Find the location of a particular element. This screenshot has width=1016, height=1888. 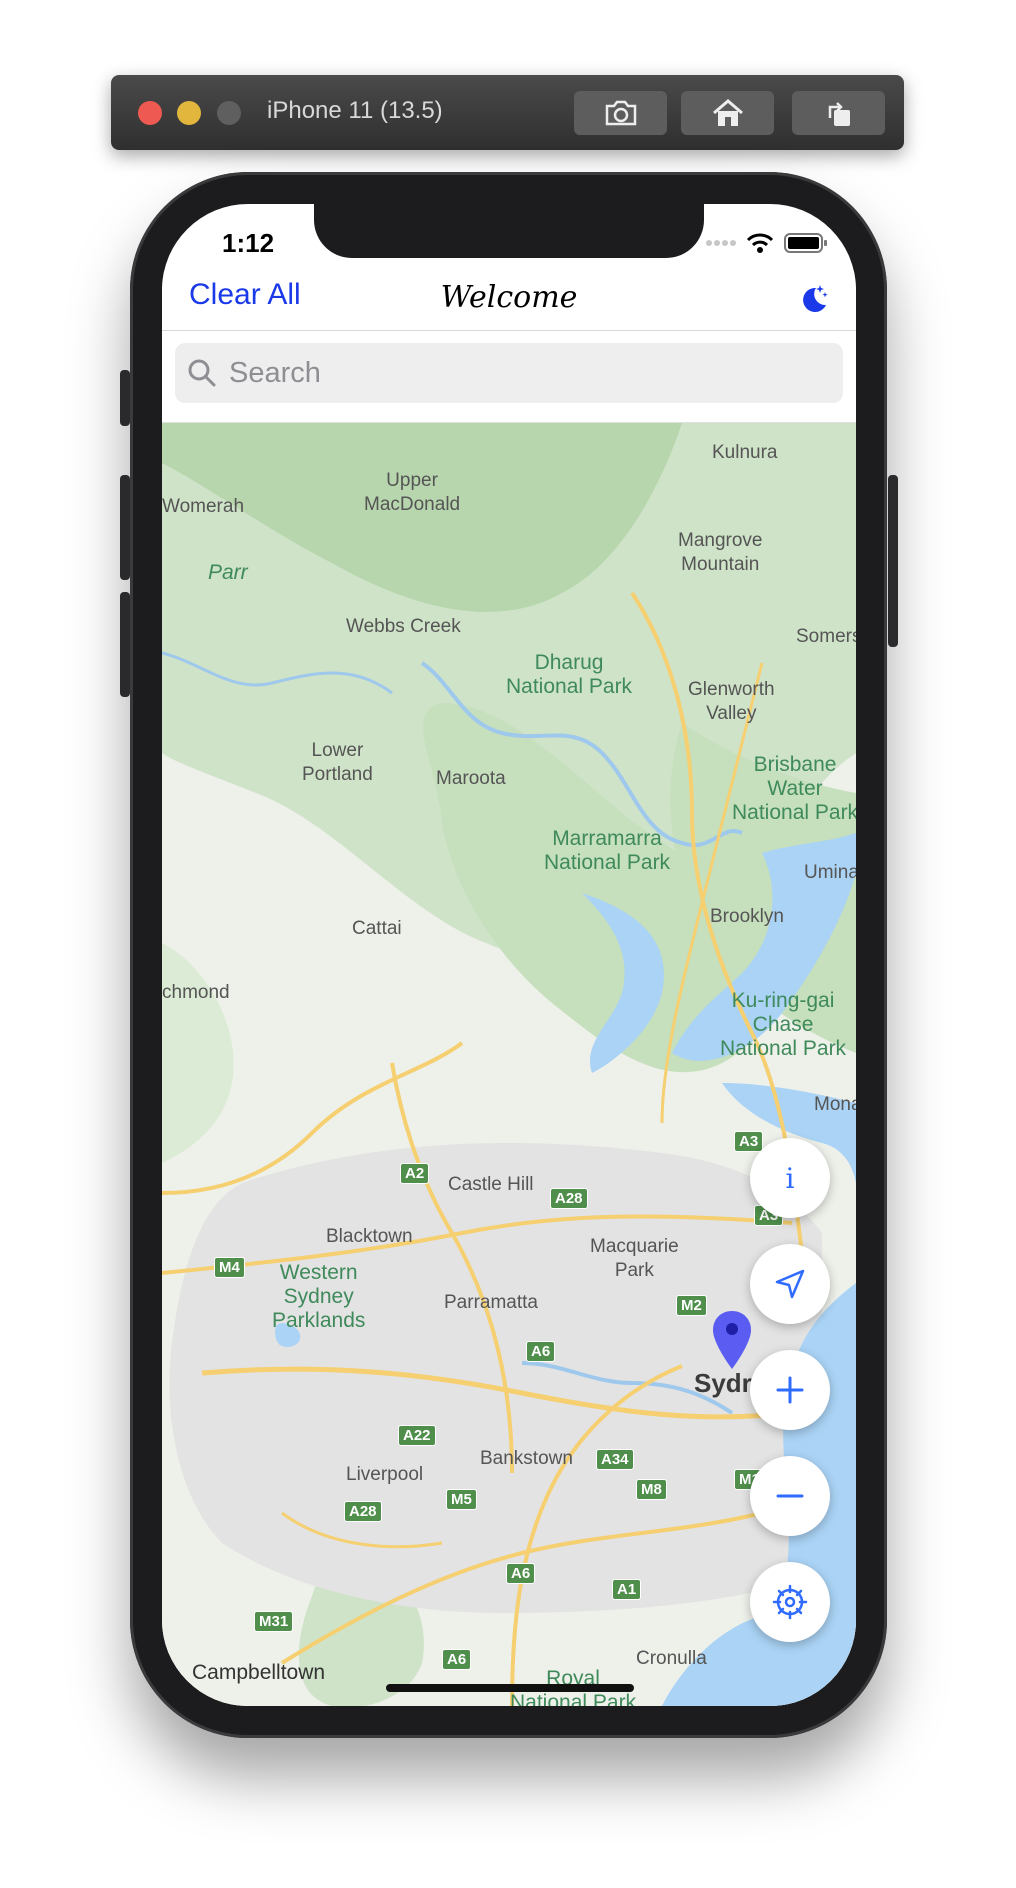

map-label: Blacktown is located at coordinates (369, 1236).